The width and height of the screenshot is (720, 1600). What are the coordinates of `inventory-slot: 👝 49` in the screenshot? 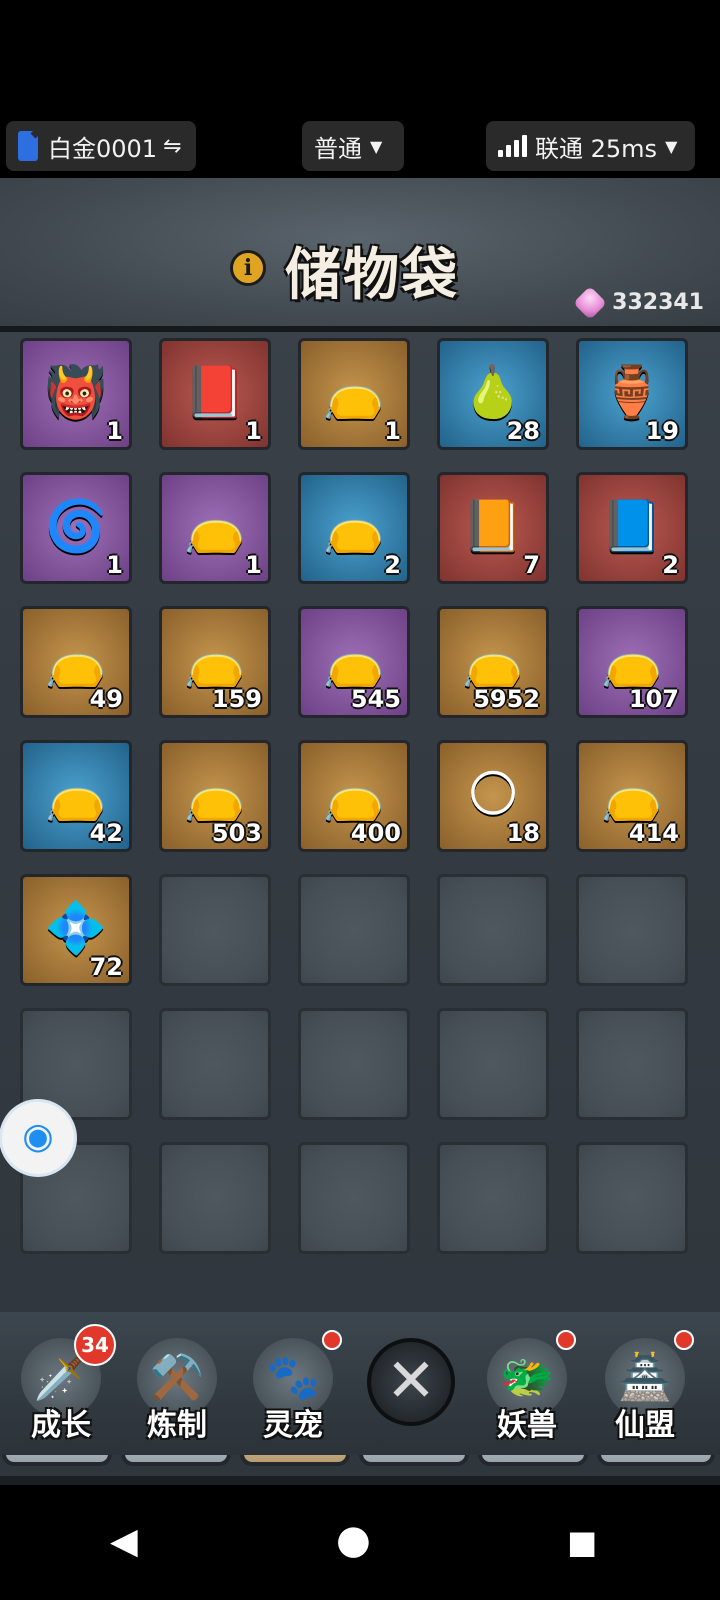 It's located at (76, 662).